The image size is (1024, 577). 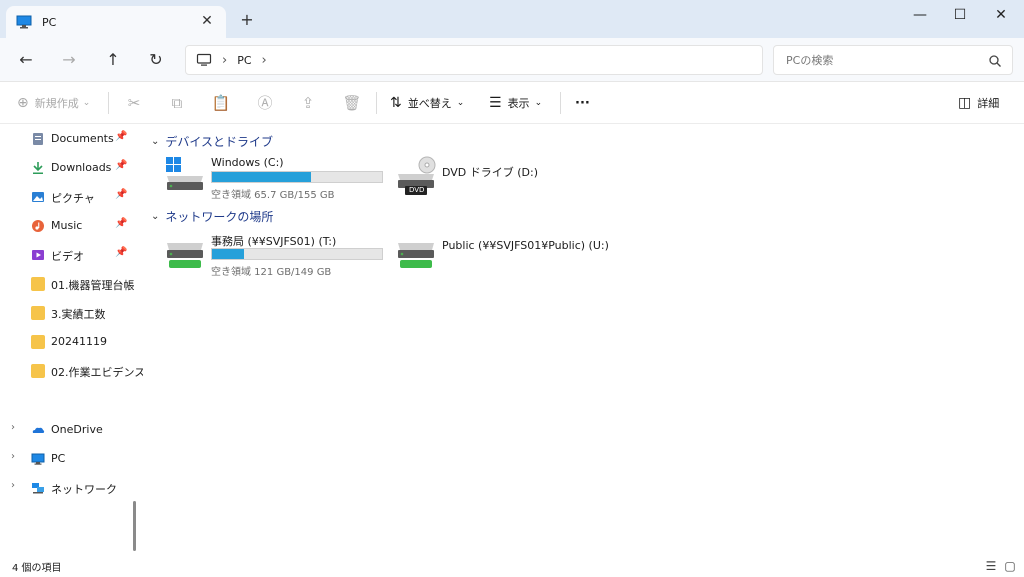 I want to click on video-icon, so click(x=38, y=255).